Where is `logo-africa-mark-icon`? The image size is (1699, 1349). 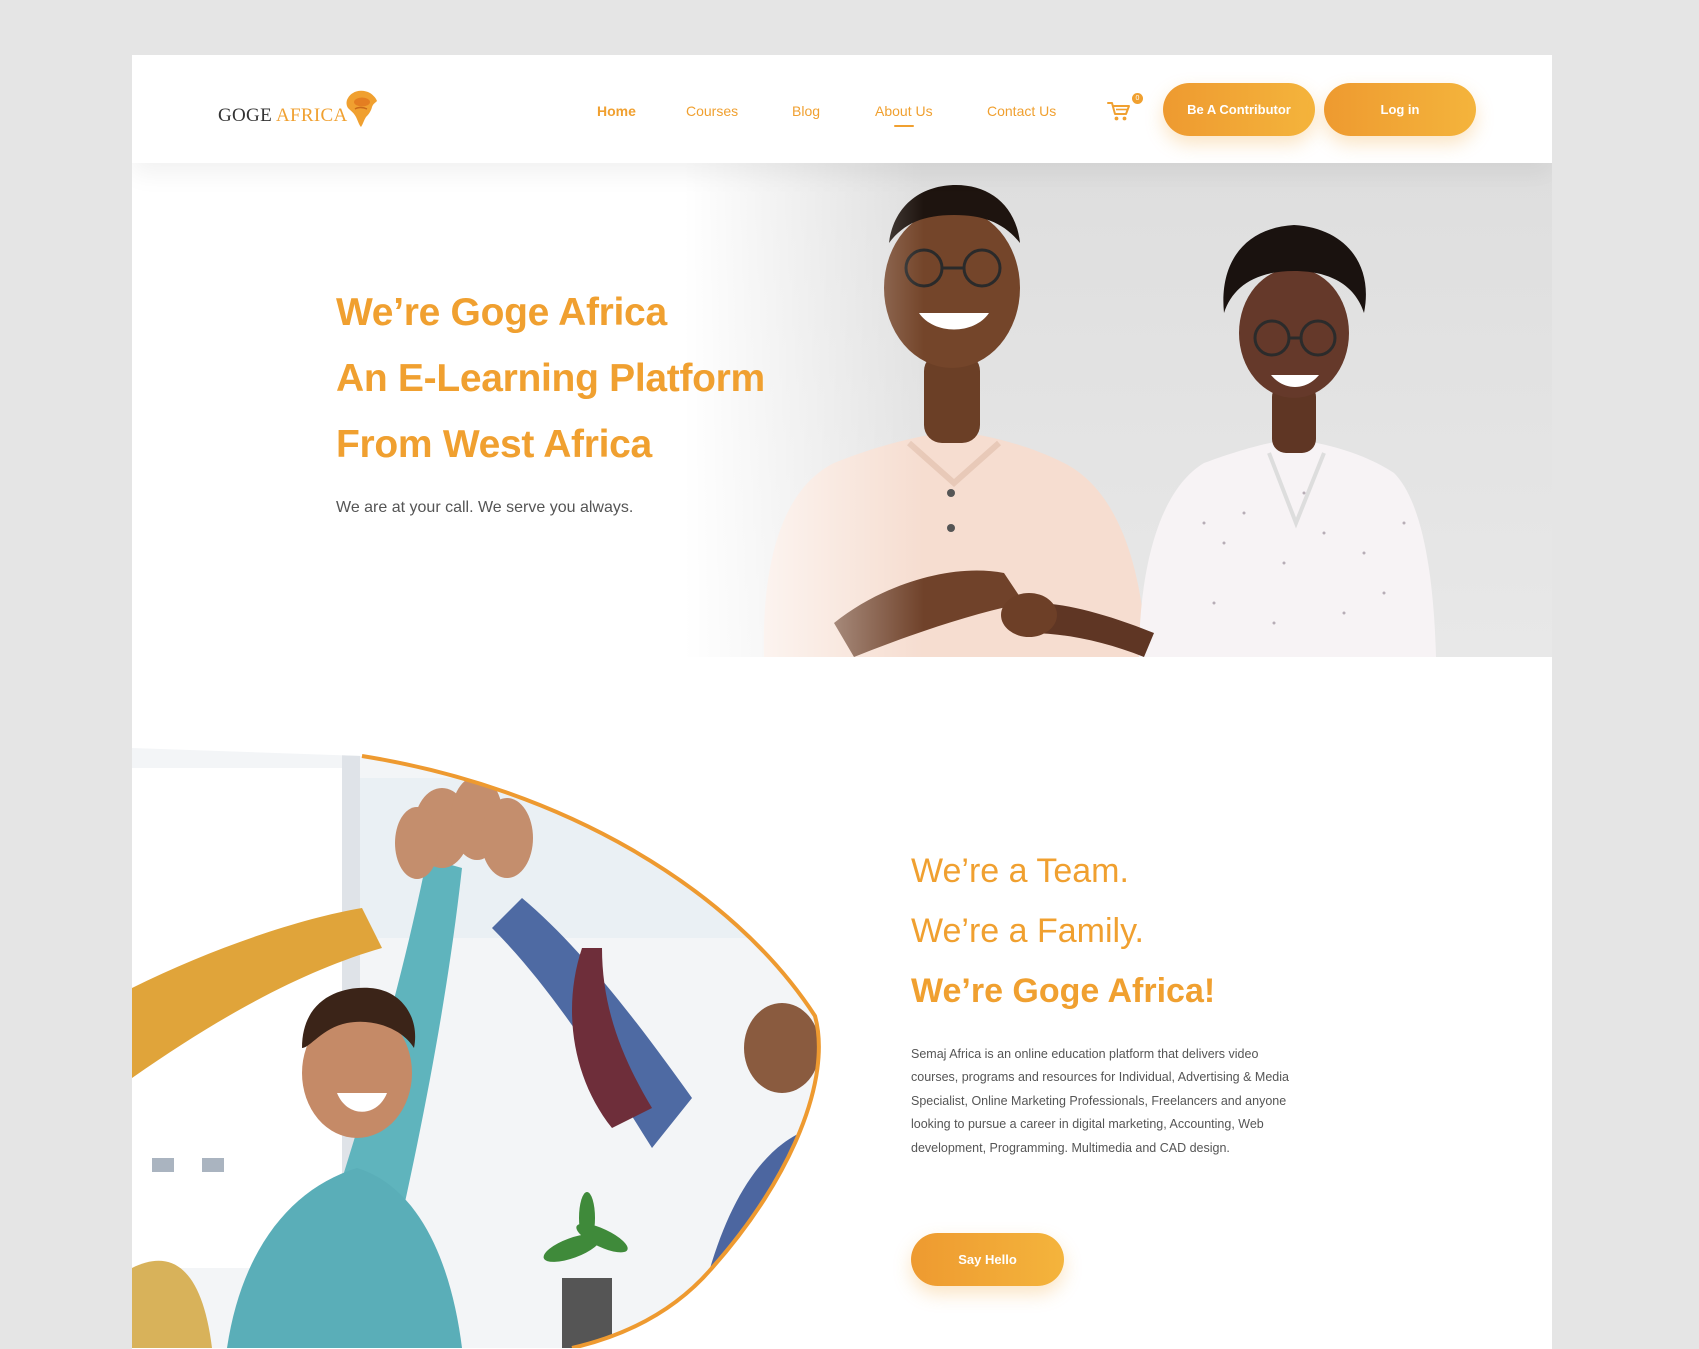 logo-africa-mark-icon is located at coordinates (362, 108).